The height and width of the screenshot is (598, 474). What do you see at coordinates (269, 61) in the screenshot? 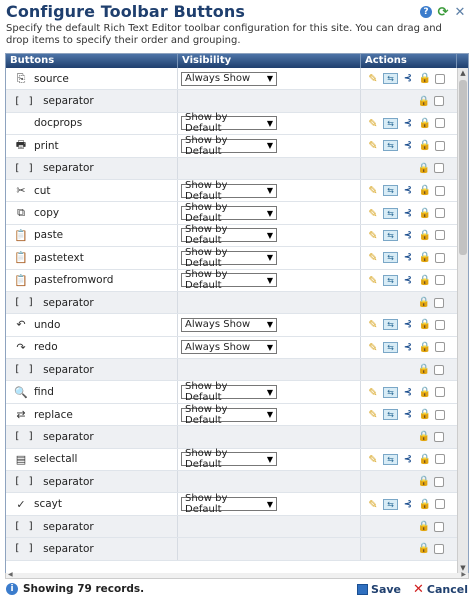
I see `column-header-visibility: Visibility` at bounding box center [269, 61].